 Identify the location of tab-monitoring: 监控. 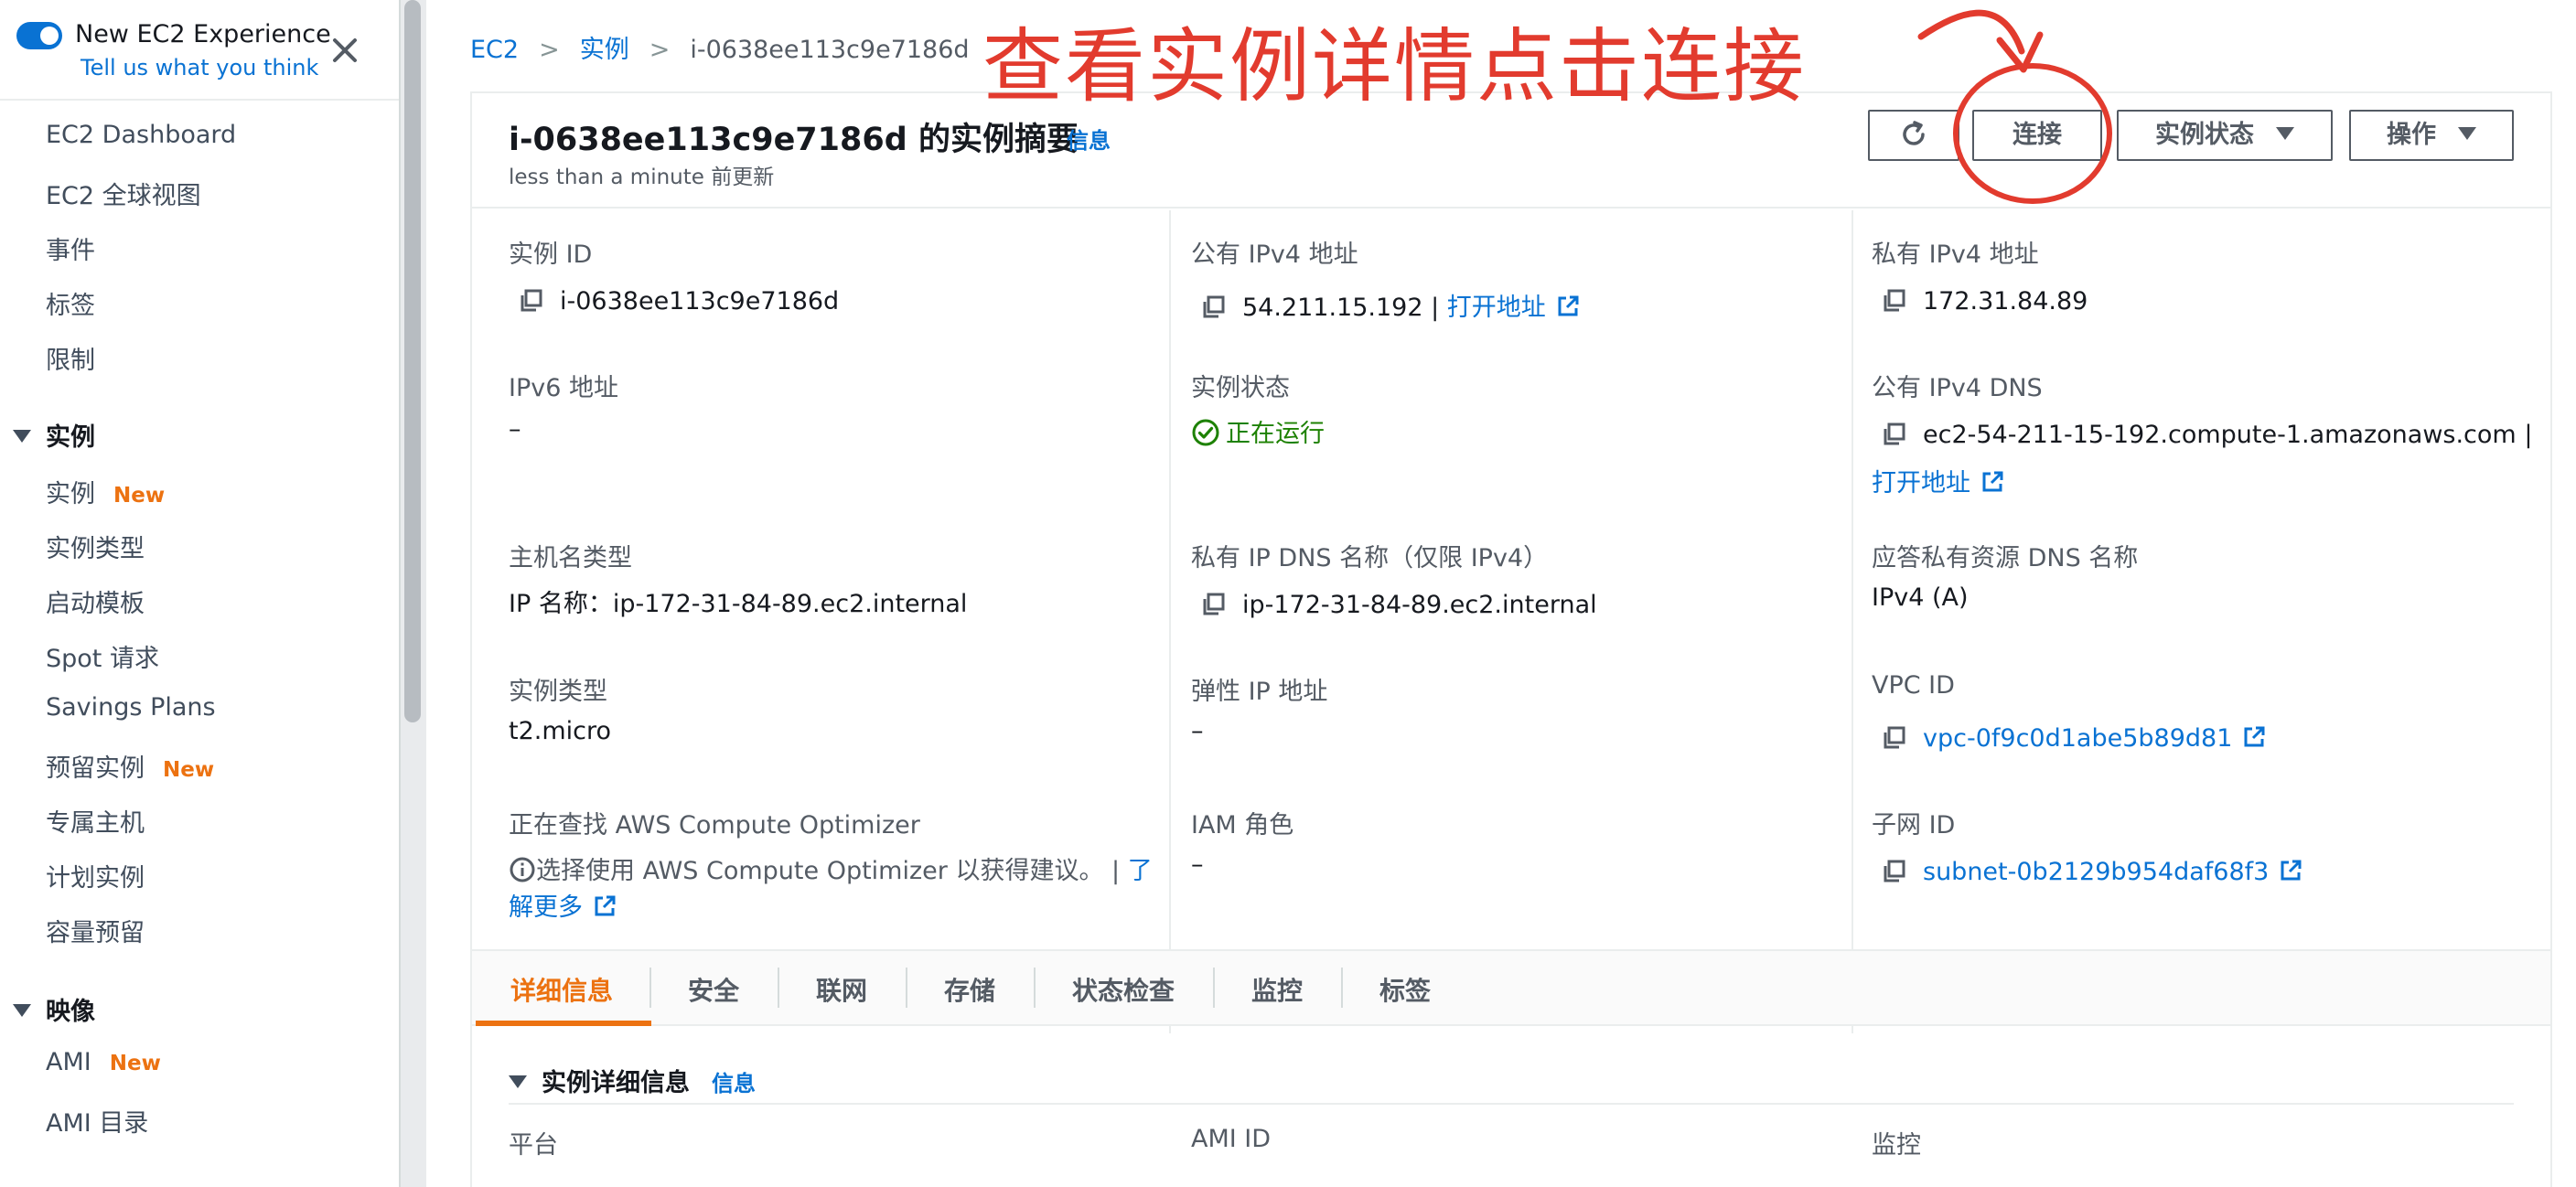
(1277, 989).